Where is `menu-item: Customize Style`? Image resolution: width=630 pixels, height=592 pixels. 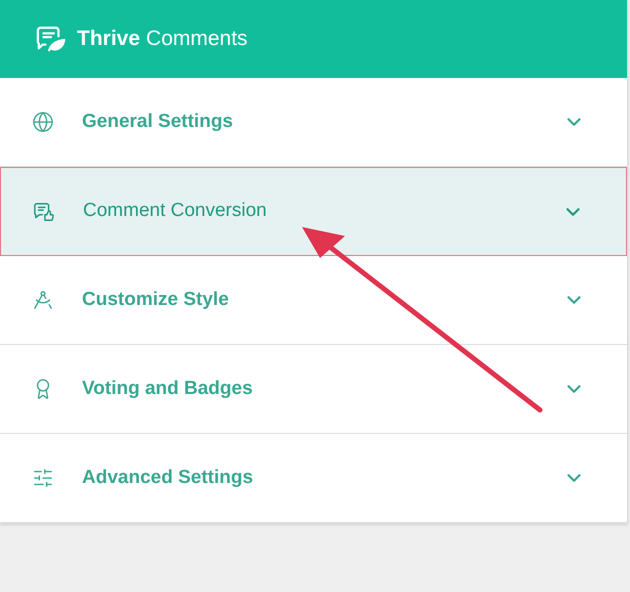
menu-item: Customize Style is located at coordinates (313, 300).